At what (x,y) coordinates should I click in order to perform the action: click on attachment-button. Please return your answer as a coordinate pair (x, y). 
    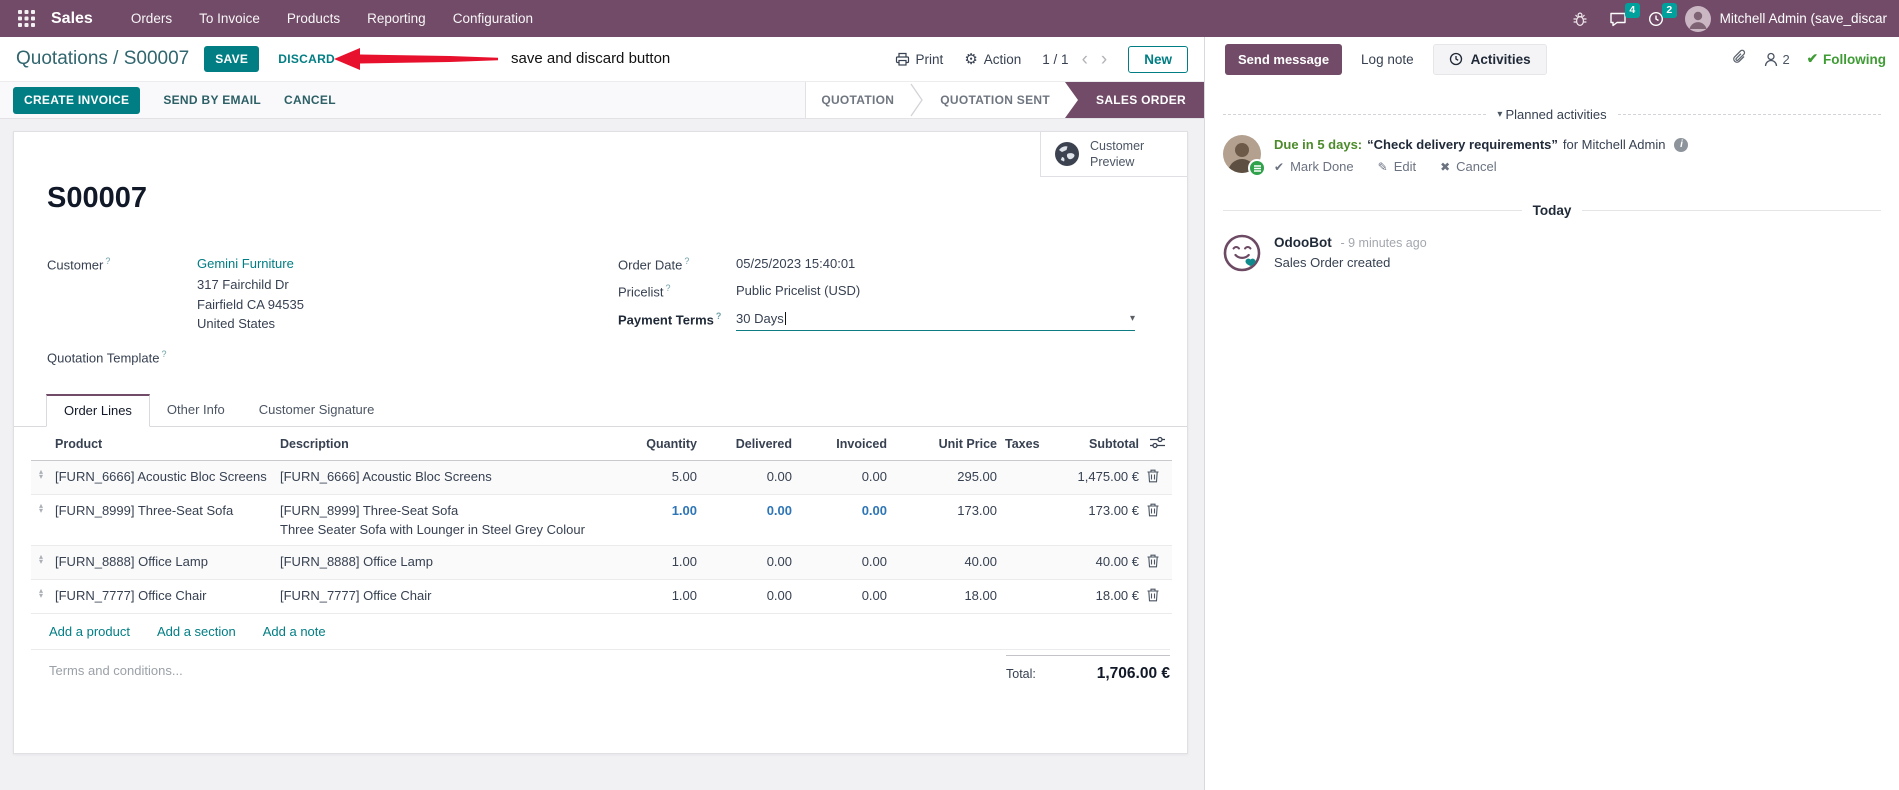
    Looking at the image, I should click on (1739, 59).